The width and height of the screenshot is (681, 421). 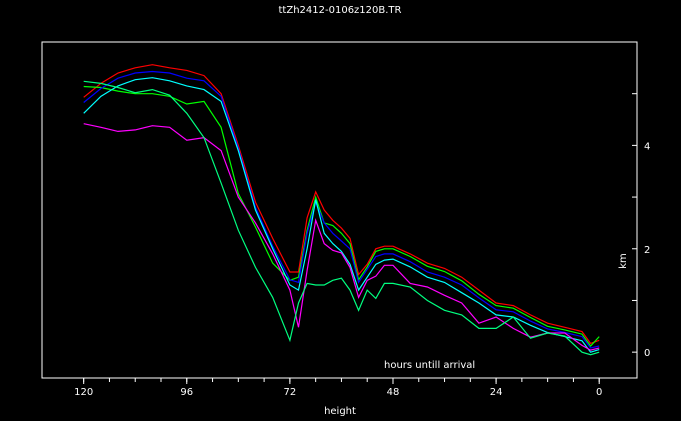 I want to click on chart-title: ttZh2412-0106z120B.TR, so click(x=340, y=10).